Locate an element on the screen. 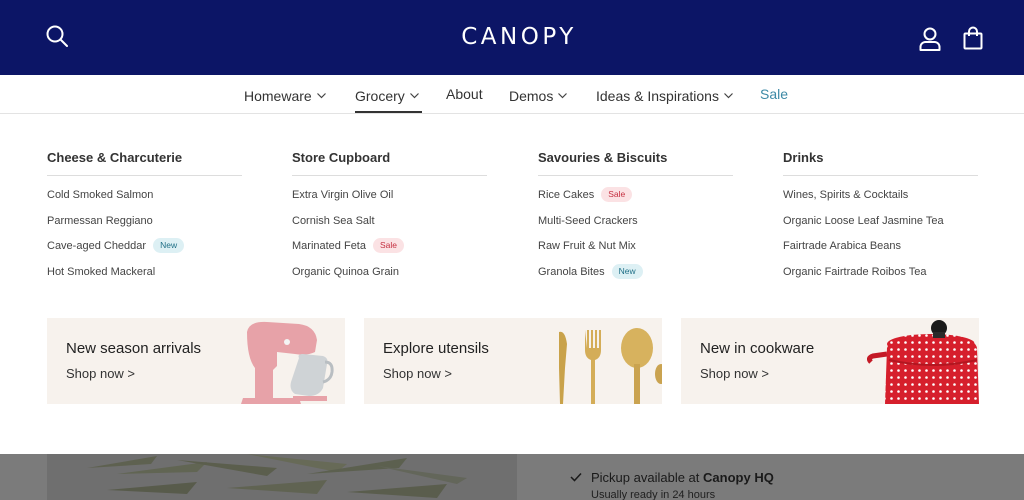 This screenshot has height=500, width=1024. menu-link: Rice Cakes Sale is located at coordinates (635, 196).